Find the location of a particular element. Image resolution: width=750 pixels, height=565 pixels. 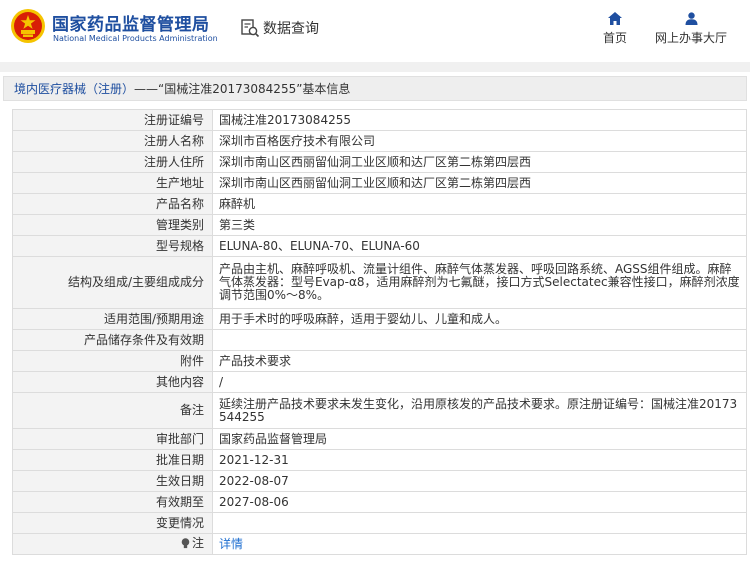

table-row: 审批部门 国家药品监督管理局 is located at coordinates (379, 439).